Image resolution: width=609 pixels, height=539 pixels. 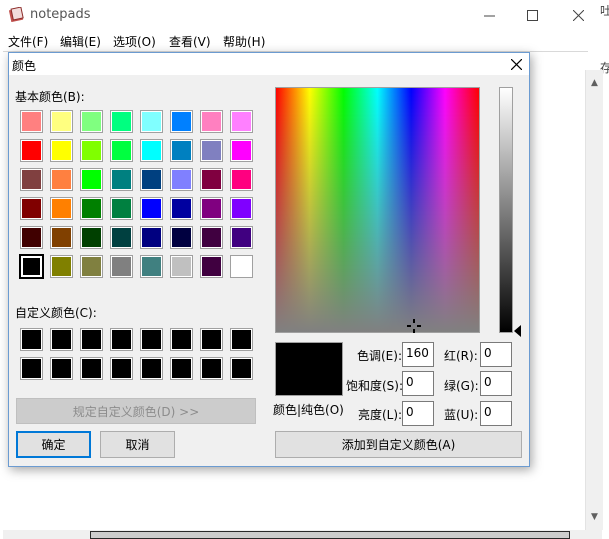 I want to click on minimize-button, so click(x=489, y=15).